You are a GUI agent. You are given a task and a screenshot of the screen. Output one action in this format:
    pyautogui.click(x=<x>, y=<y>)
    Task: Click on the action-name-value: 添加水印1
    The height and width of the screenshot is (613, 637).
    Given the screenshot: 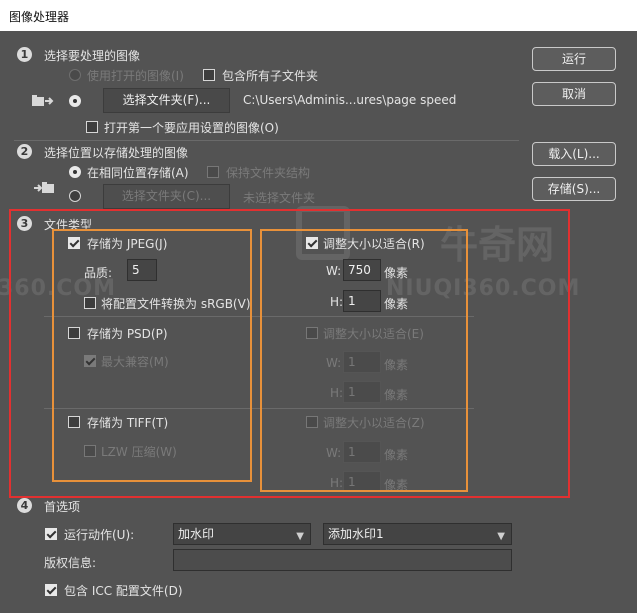 What is the action you would take?
    pyautogui.click(x=356, y=534)
    